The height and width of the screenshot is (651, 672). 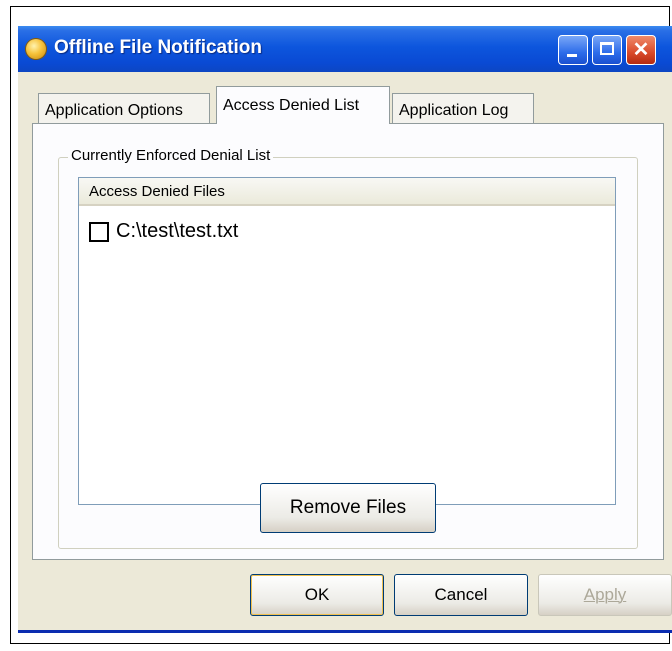 What do you see at coordinates (345, 49) in the screenshot?
I see `title-bar: Offline File Notification ✕` at bounding box center [345, 49].